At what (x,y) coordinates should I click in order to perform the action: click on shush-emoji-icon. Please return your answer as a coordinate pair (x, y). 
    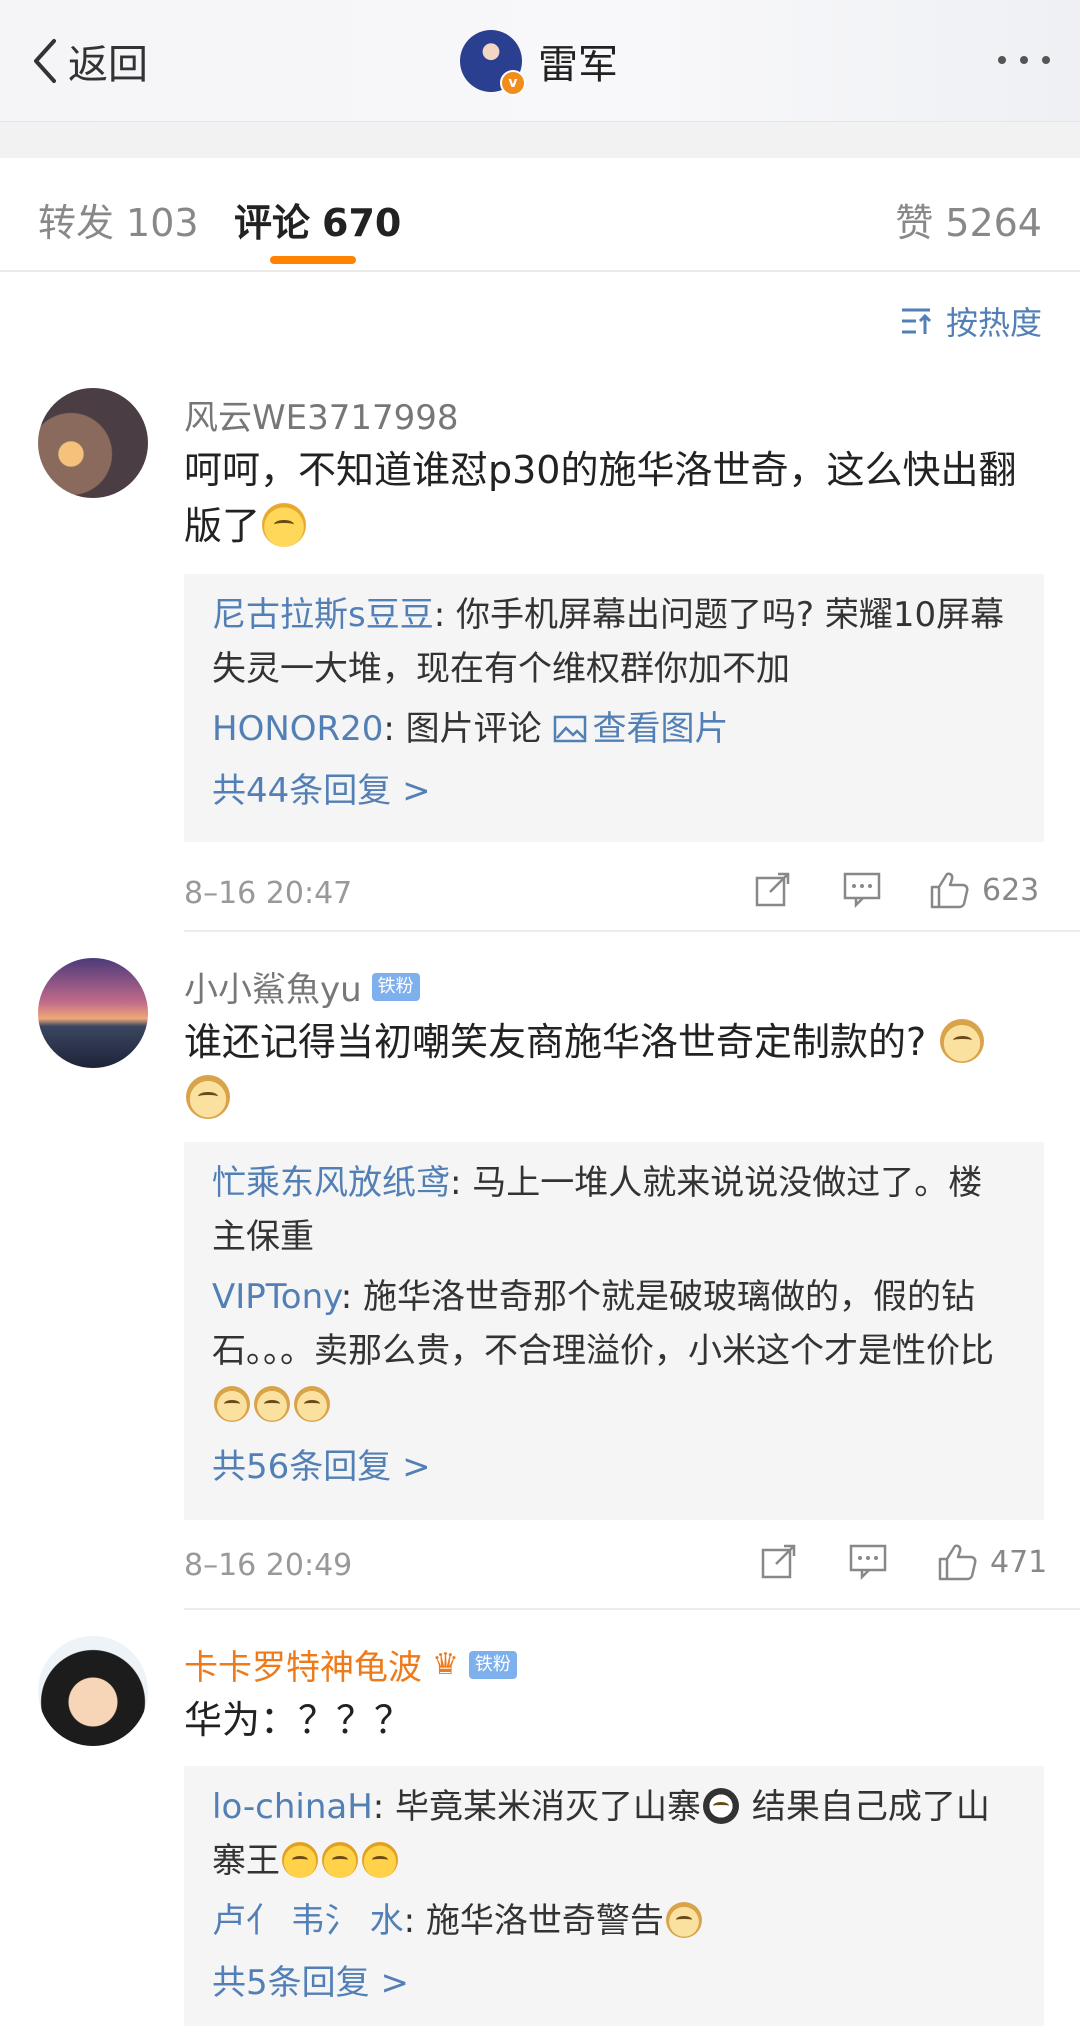
    Looking at the image, I should click on (284, 525).